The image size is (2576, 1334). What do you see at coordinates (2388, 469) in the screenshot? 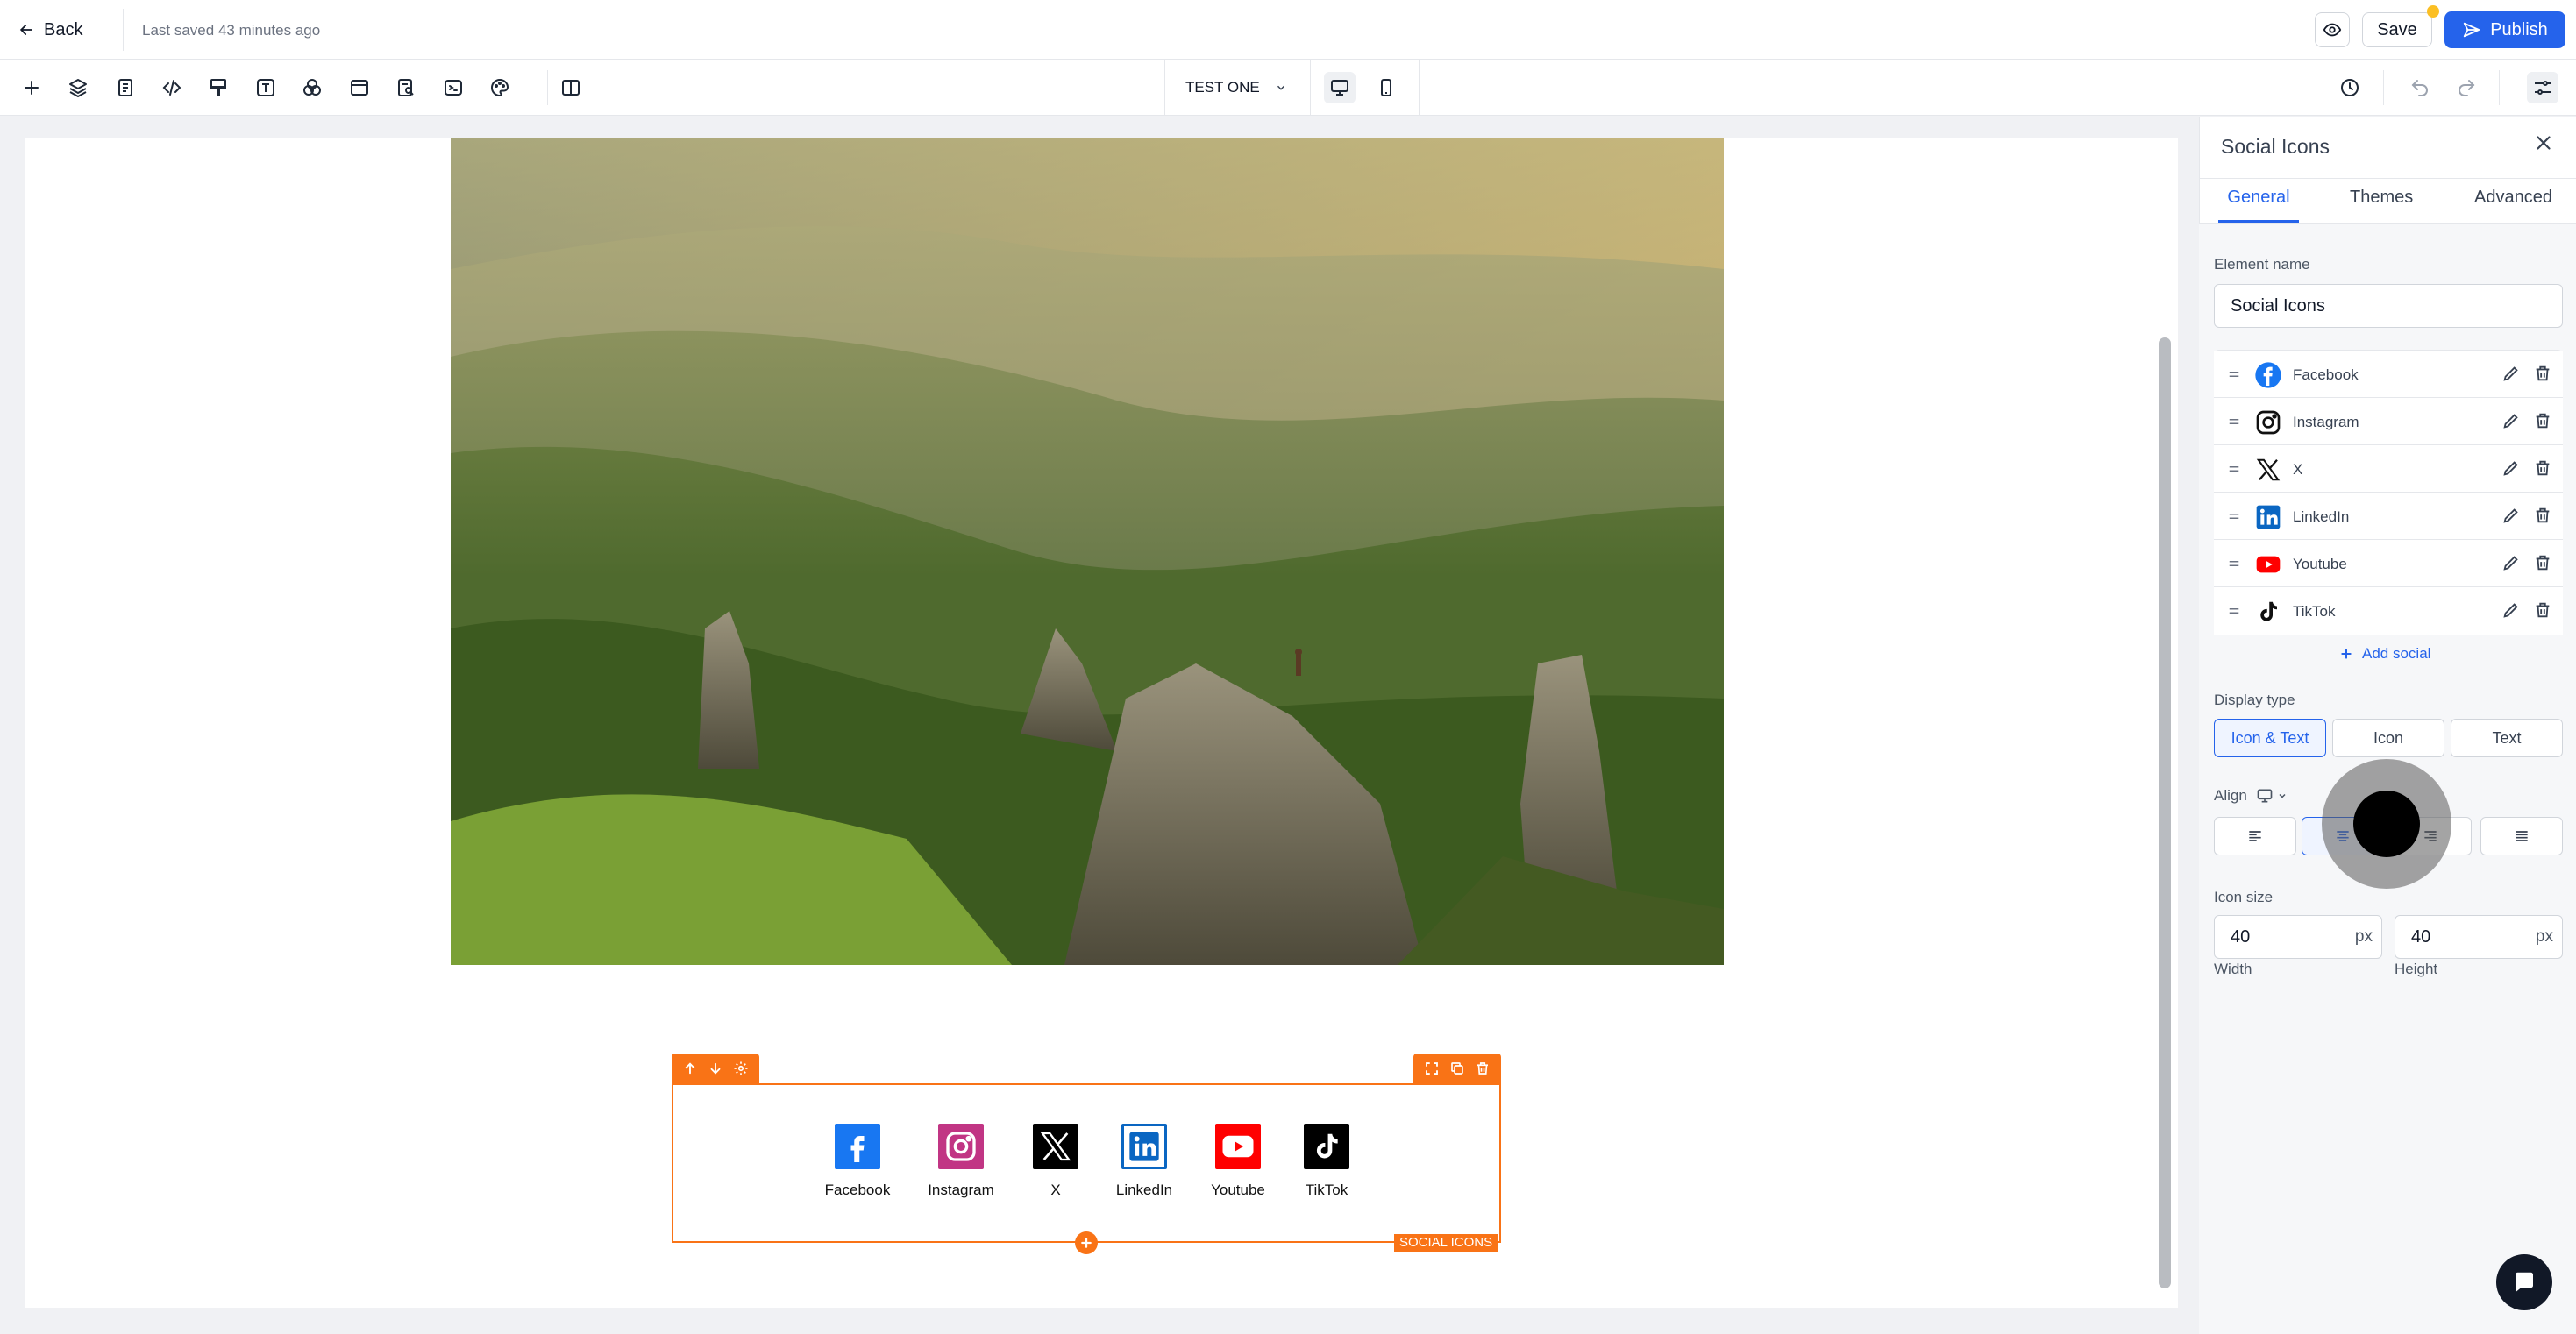
I see `social-row-x: X` at bounding box center [2388, 469].